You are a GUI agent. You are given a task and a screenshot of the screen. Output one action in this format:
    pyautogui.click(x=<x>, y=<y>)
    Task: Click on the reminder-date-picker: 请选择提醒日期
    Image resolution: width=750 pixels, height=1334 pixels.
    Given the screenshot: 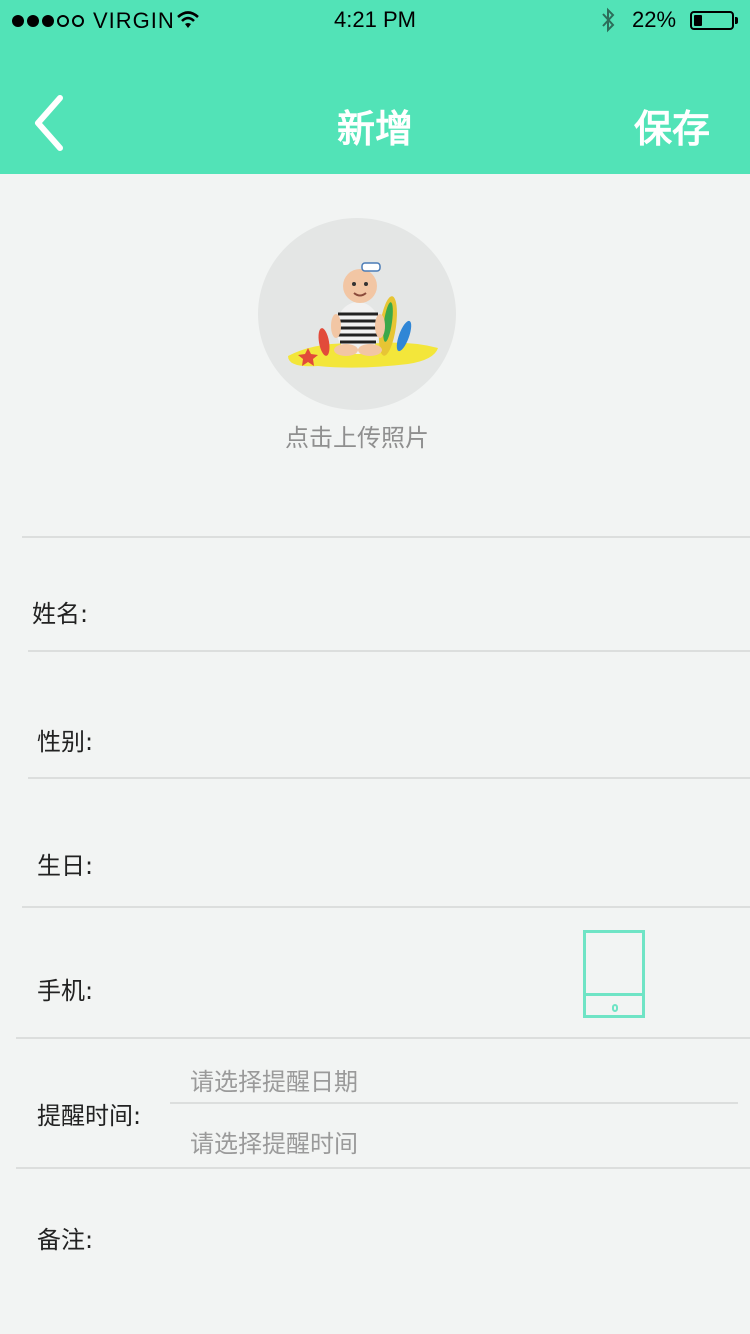 What is the action you would take?
    pyautogui.click(x=274, y=1079)
    